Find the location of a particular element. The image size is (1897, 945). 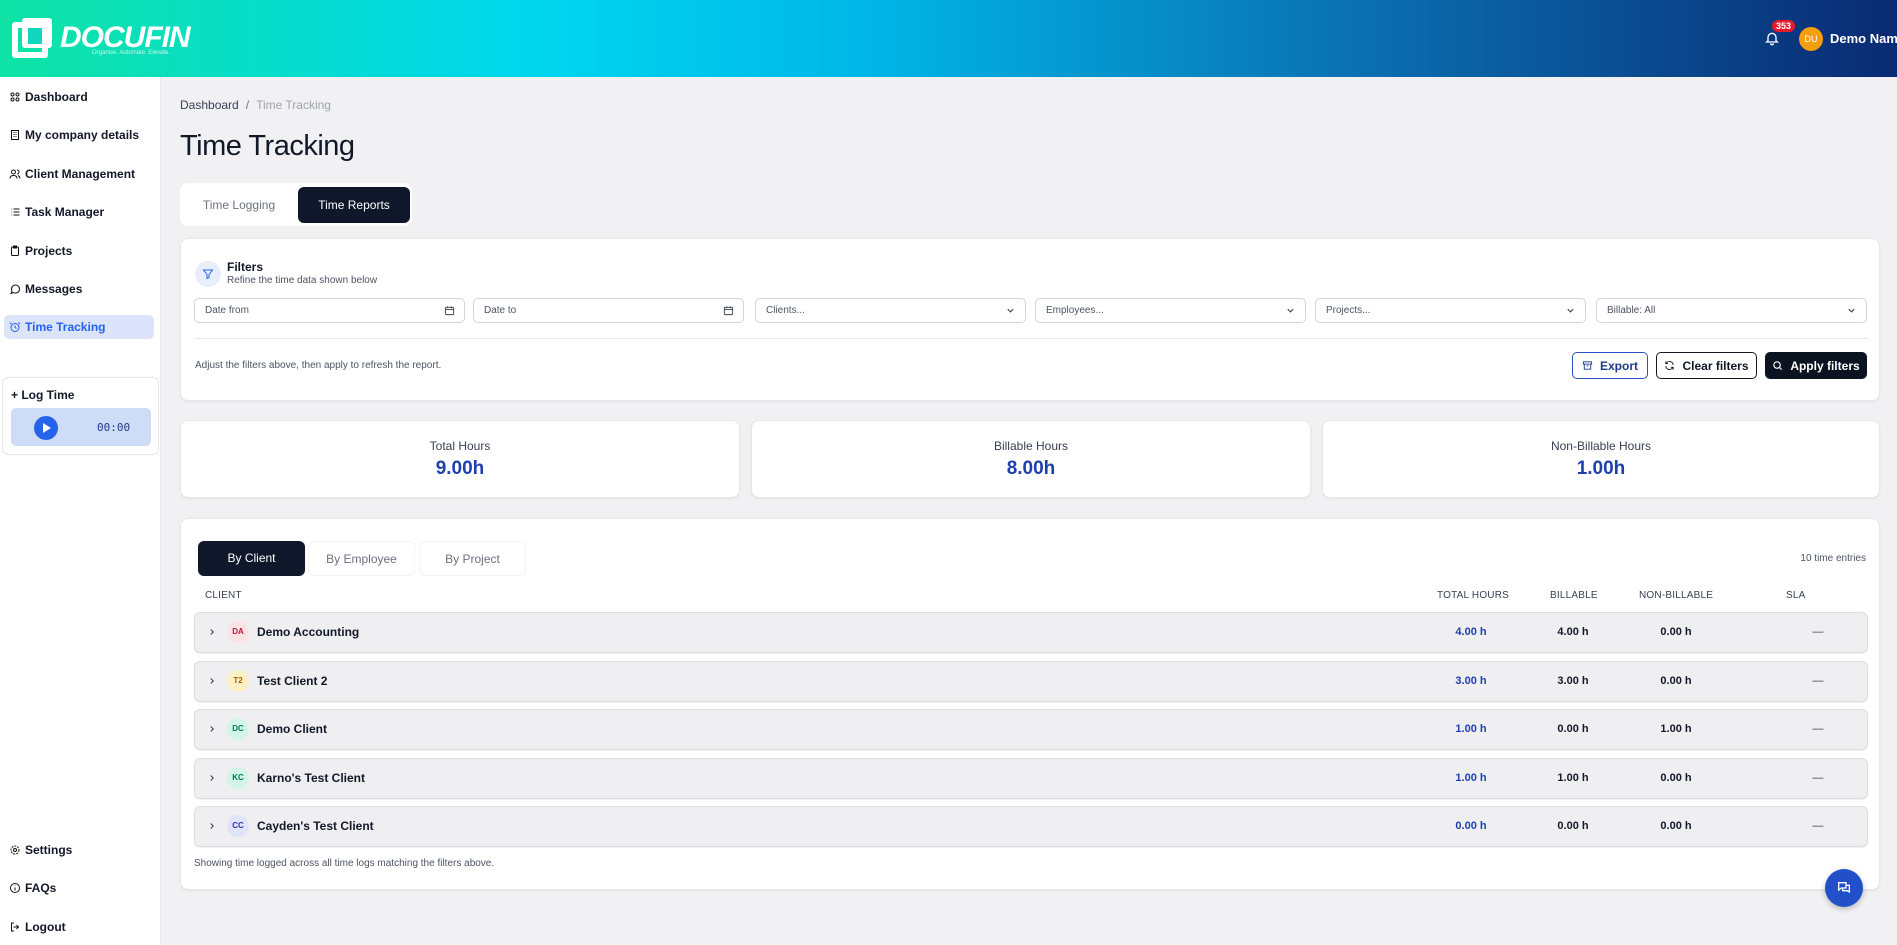

avatar: DU is located at coordinates (1811, 39).